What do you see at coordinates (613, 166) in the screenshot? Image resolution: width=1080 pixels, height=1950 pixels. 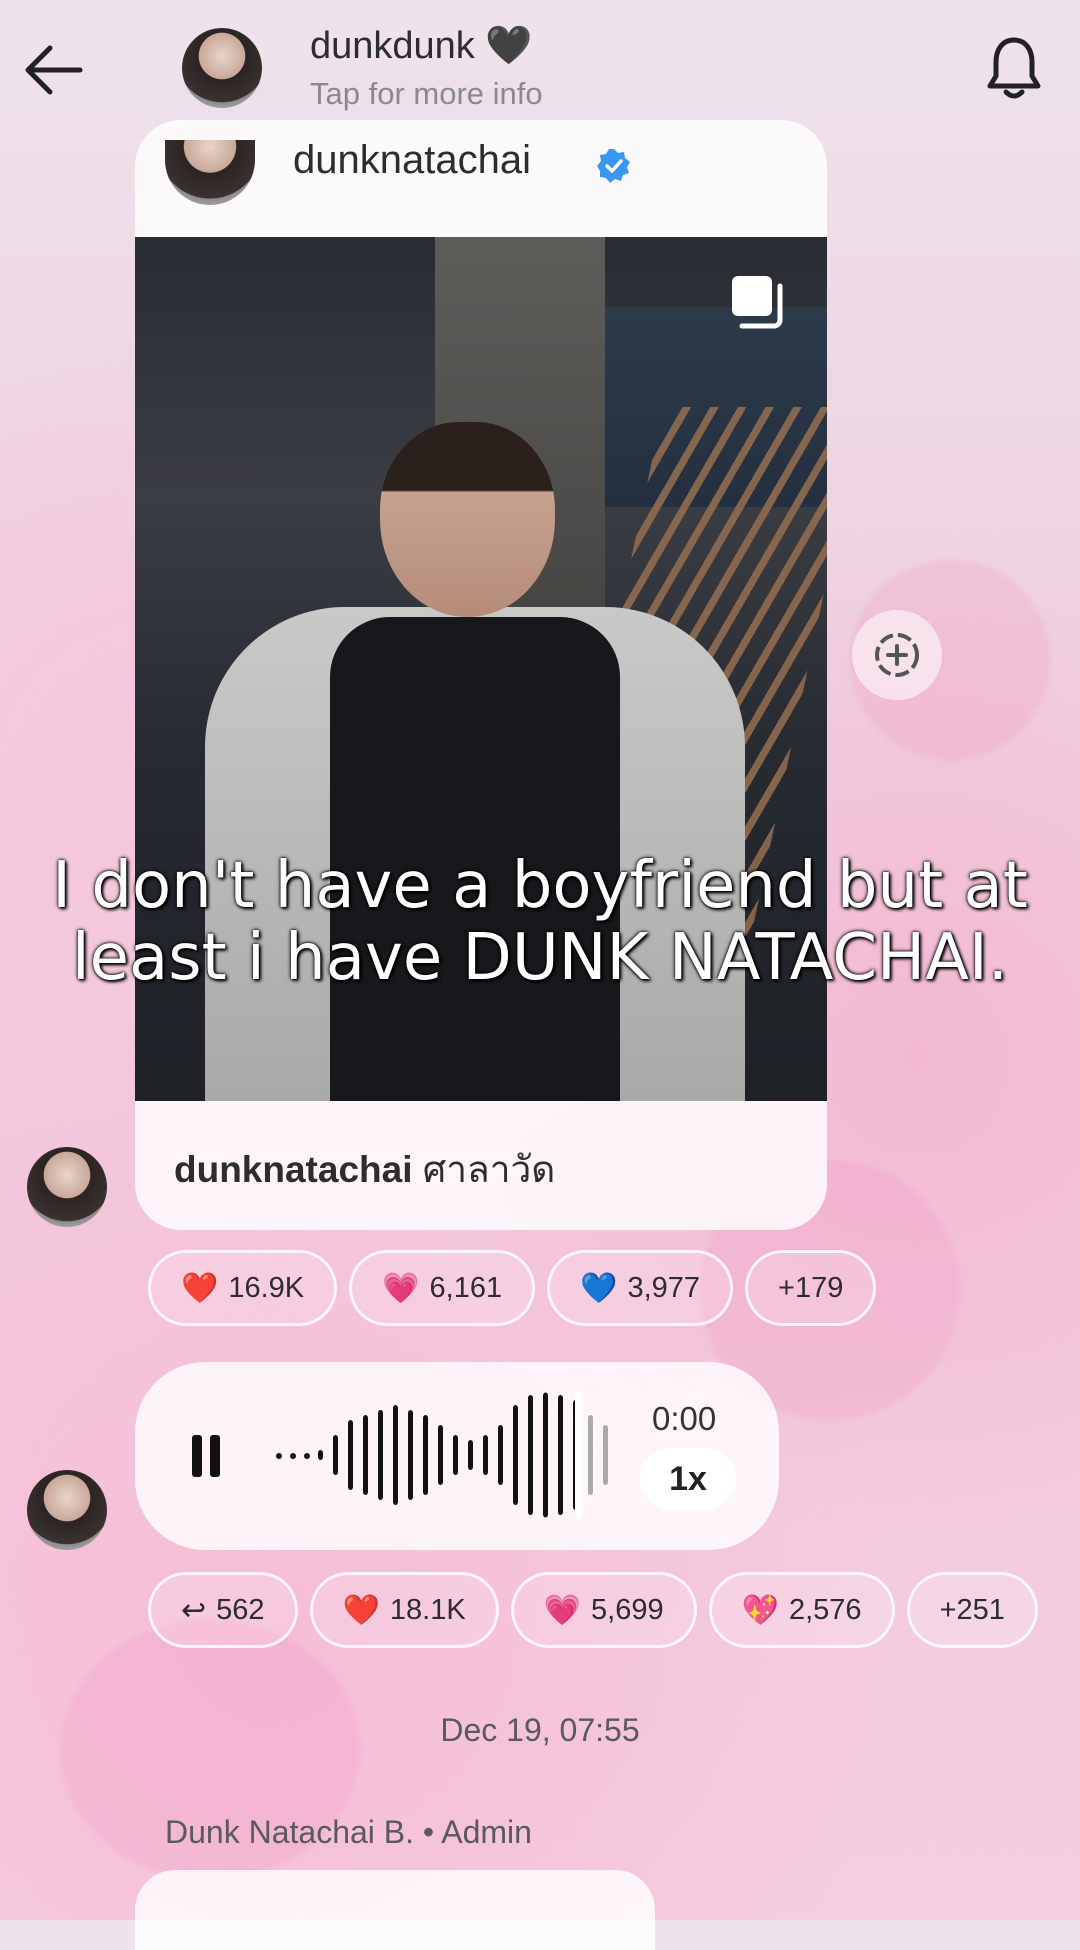 I see `verified-icon` at bounding box center [613, 166].